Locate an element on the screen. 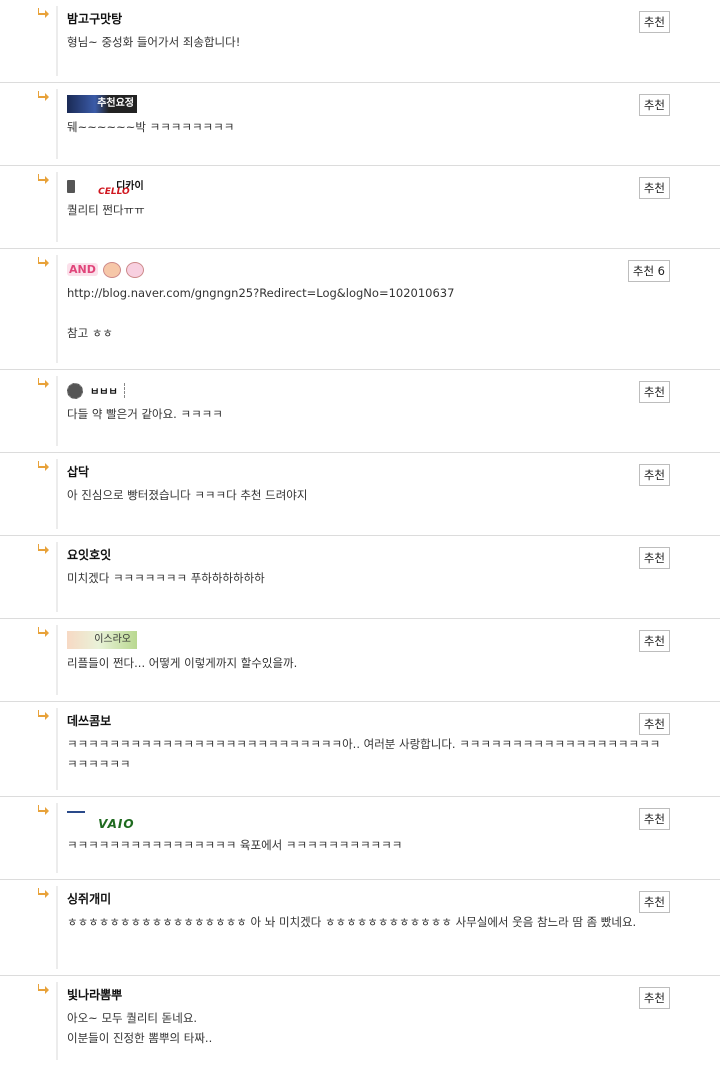  comment-item: 삽닥 아 진심으로 빵터졌습니다 ㅋㅋㅋ다 추천 드려야지 추천 is located at coordinates (360, 494).